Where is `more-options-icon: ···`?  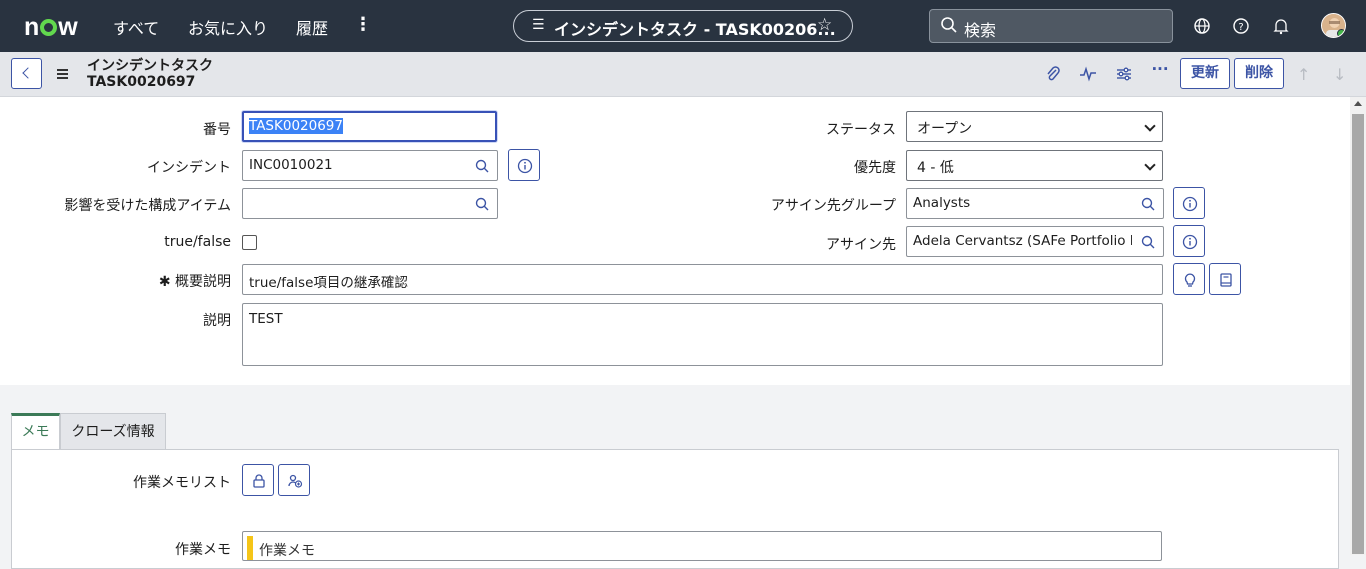
more-options-icon: ··· is located at coordinates (1160, 70).